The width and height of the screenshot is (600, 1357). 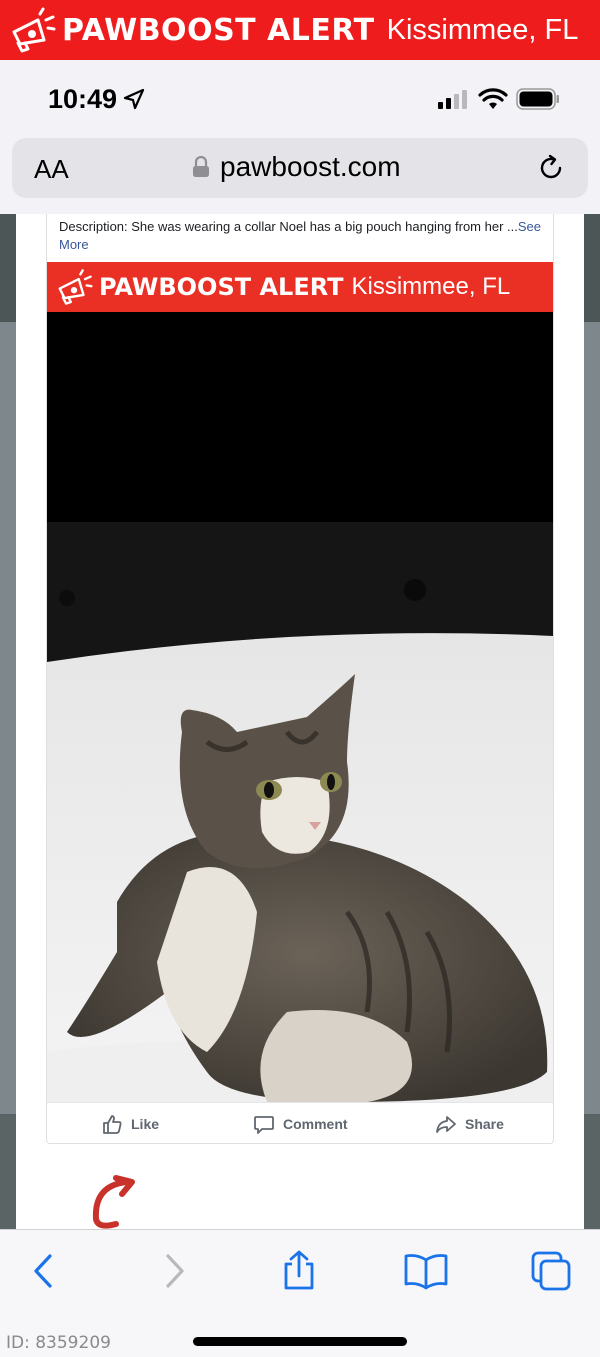 What do you see at coordinates (484, 1124) in the screenshot?
I see `share-label: Share` at bounding box center [484, 1124].